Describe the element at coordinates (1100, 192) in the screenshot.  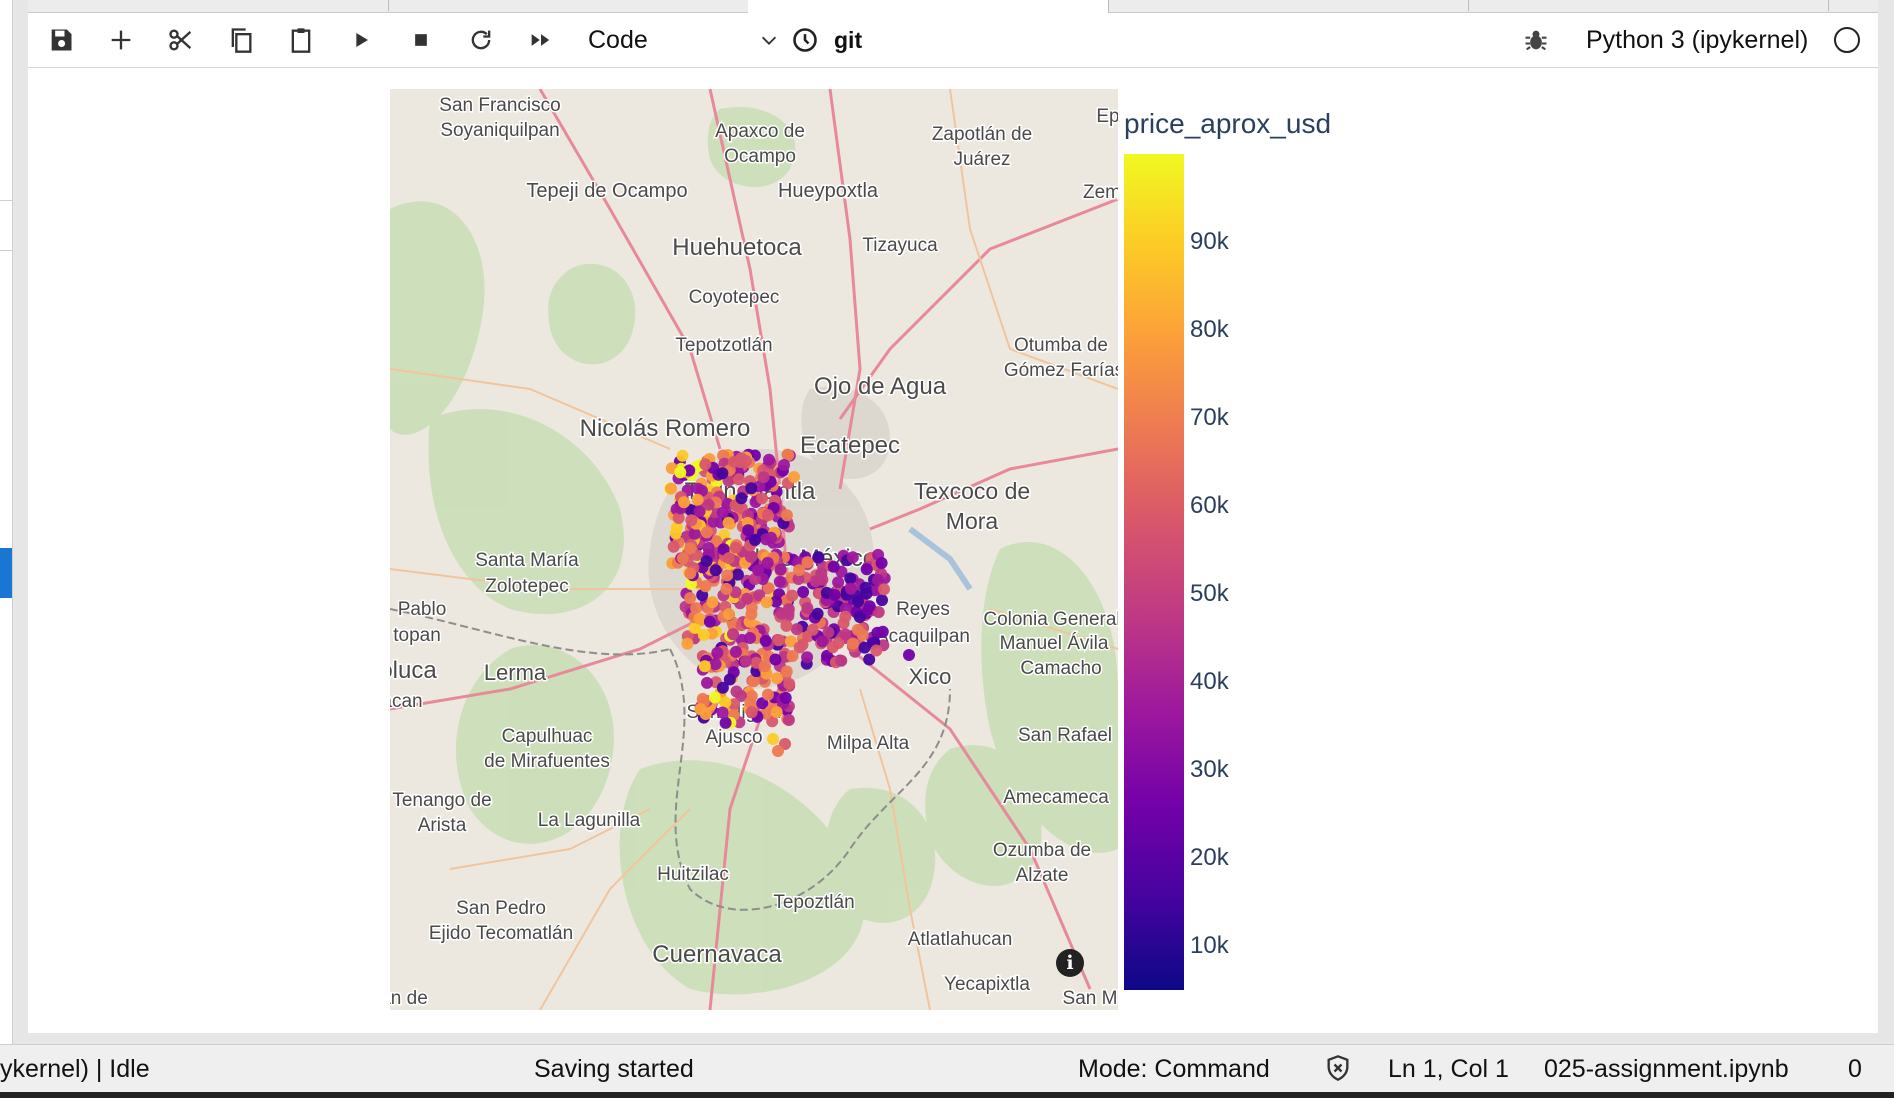
I see `map-place-label: Zem` at that location.